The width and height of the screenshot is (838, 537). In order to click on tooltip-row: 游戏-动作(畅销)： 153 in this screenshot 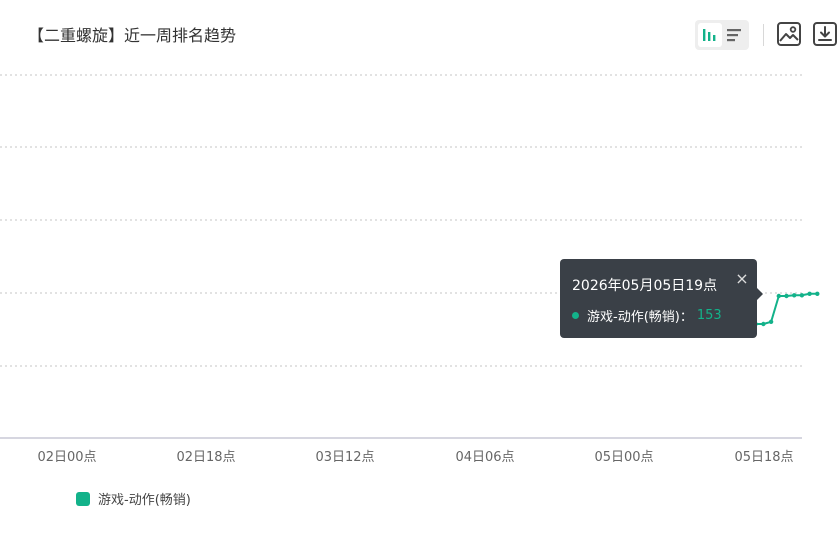, I will do `click(647, 315)`.